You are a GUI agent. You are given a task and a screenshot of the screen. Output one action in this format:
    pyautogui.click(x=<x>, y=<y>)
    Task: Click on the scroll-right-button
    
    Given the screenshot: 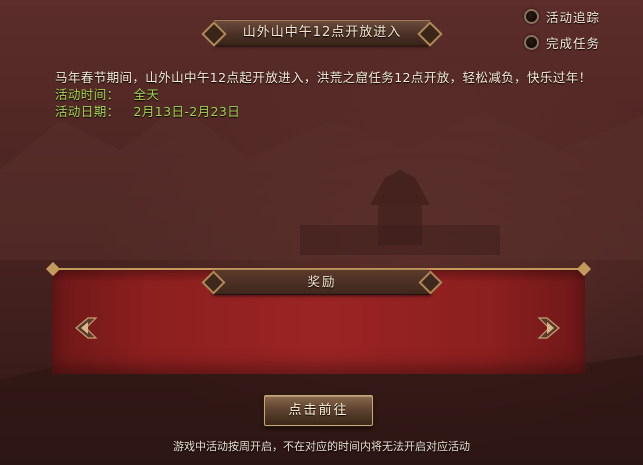 What is the action you would take?
    pyautogui.click(x=549, y=328)
    